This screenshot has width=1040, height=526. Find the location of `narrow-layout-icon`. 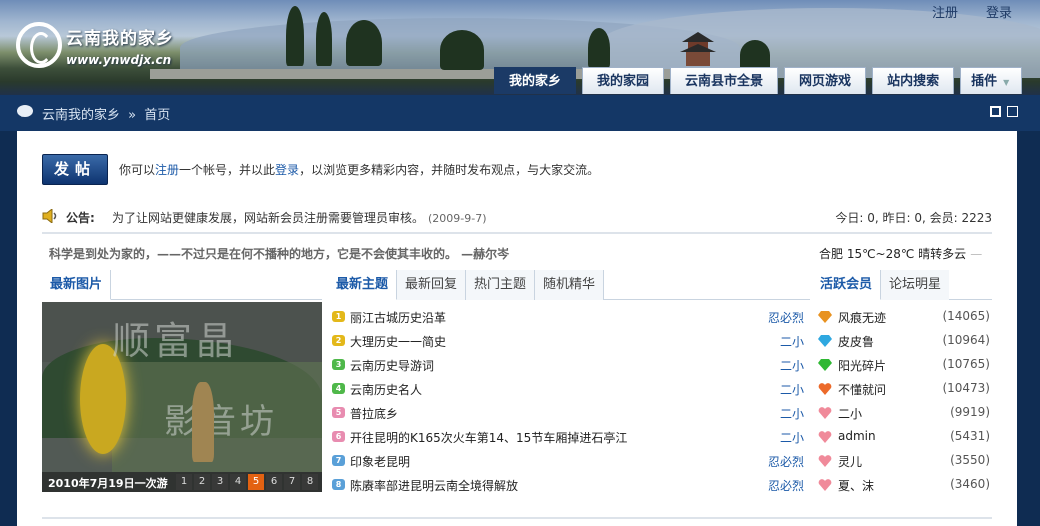

narrow-layout-icon is located at coordinates (1012, 111).